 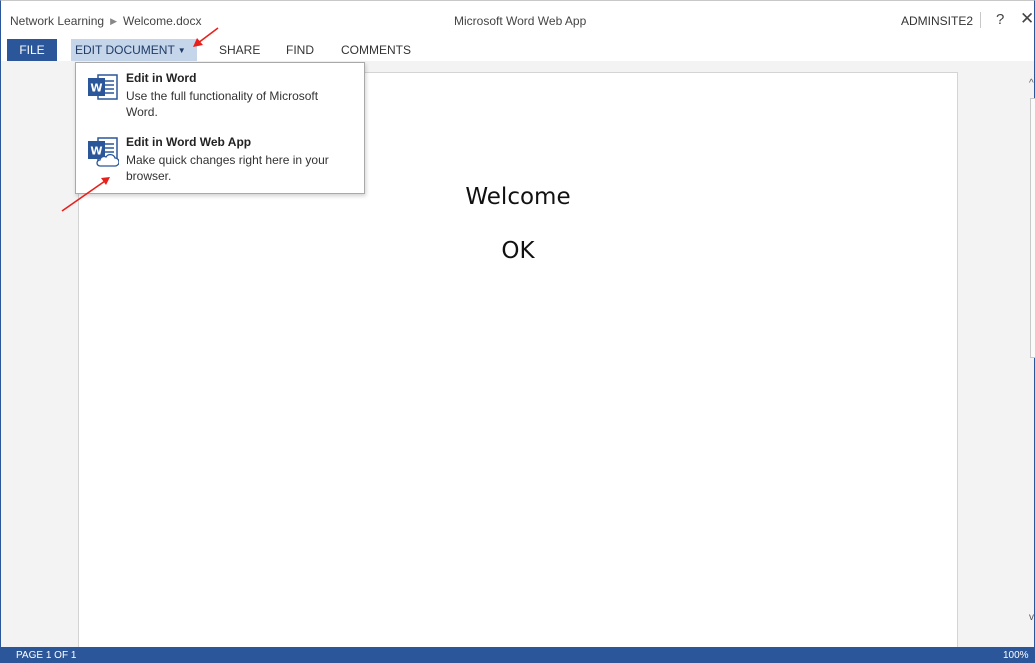 What do you see at coordinates (1031, 83) in the screenshot?
I see `scroll-up-icon: ^` at bounding box center [1031, 83].